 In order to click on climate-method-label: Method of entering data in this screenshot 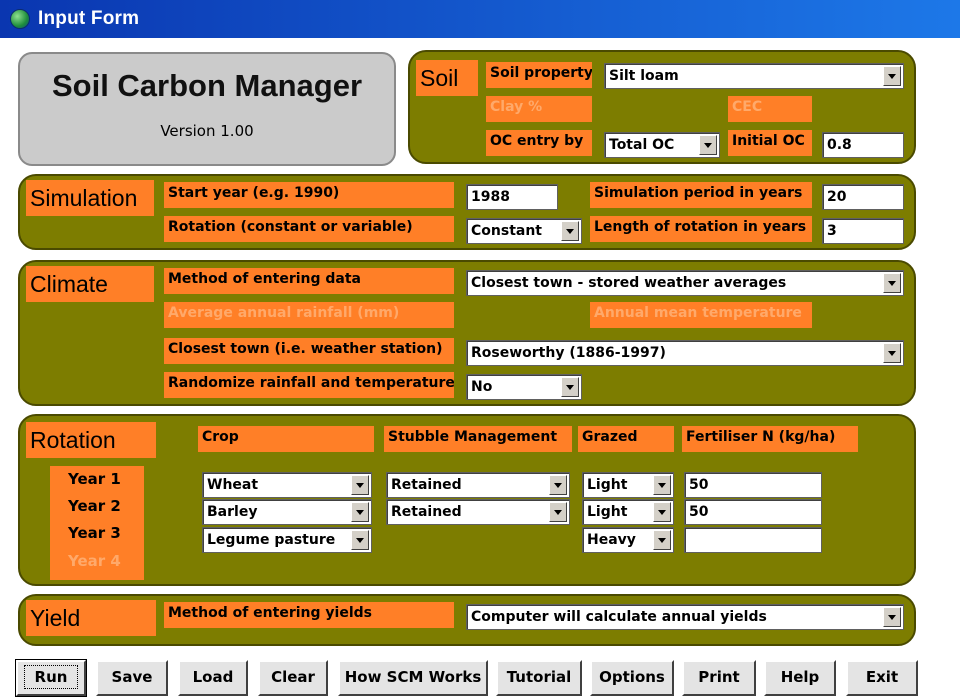, I will do `click(309, 281)`.